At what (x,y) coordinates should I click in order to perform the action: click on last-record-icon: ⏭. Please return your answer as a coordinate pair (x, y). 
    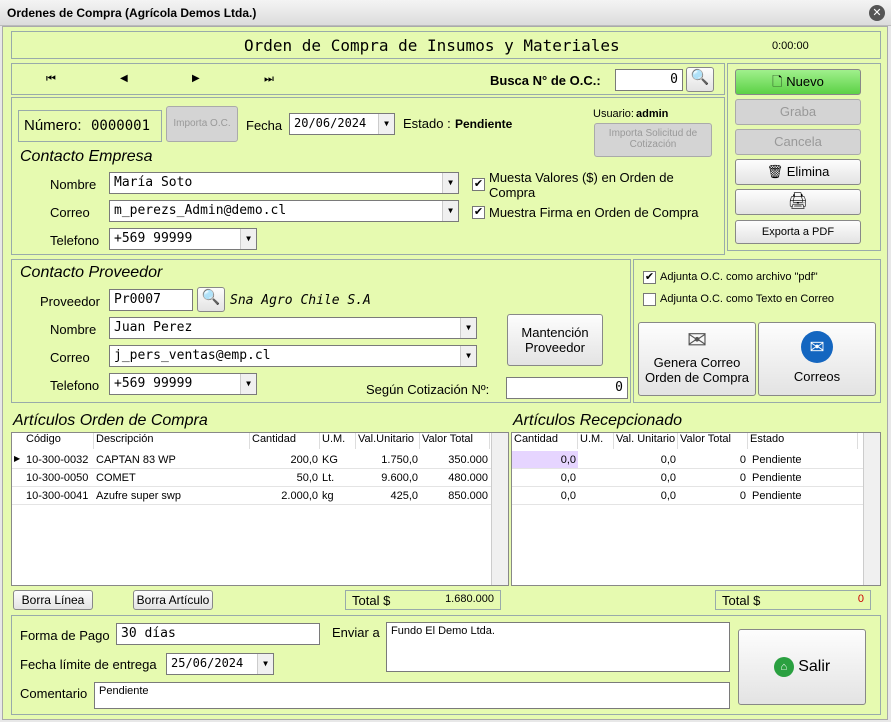
    Looking at the image, I should click on (269, 79).